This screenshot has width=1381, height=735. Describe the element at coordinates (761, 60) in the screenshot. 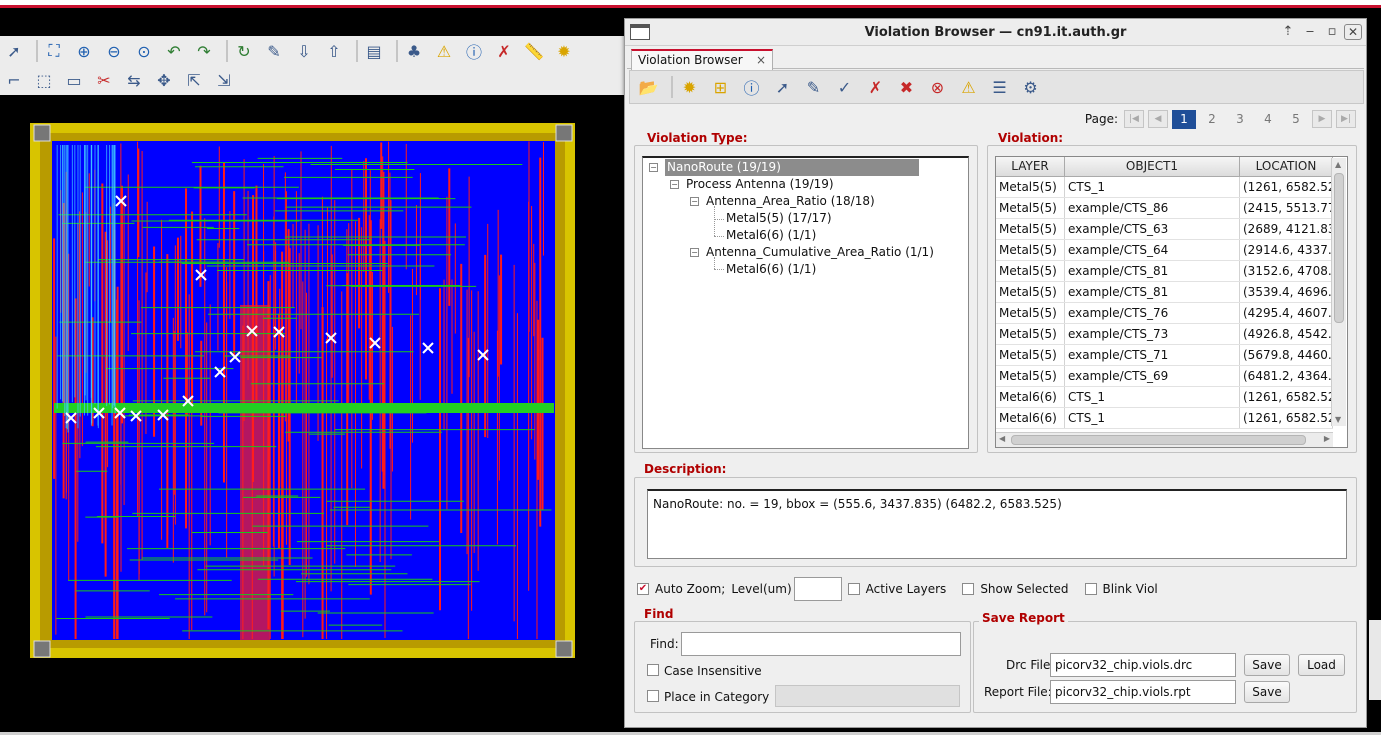

I see `tab-close-icon: ×` at that location.